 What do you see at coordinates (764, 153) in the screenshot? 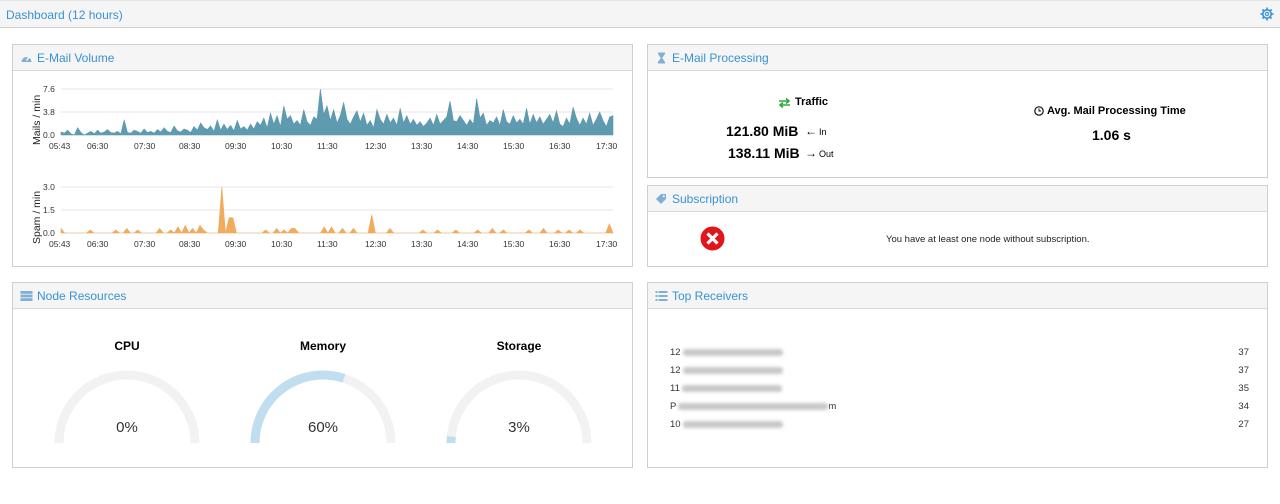
I see `traffic-out-value: 138.11 MiB` at bounding box center [764, 153].